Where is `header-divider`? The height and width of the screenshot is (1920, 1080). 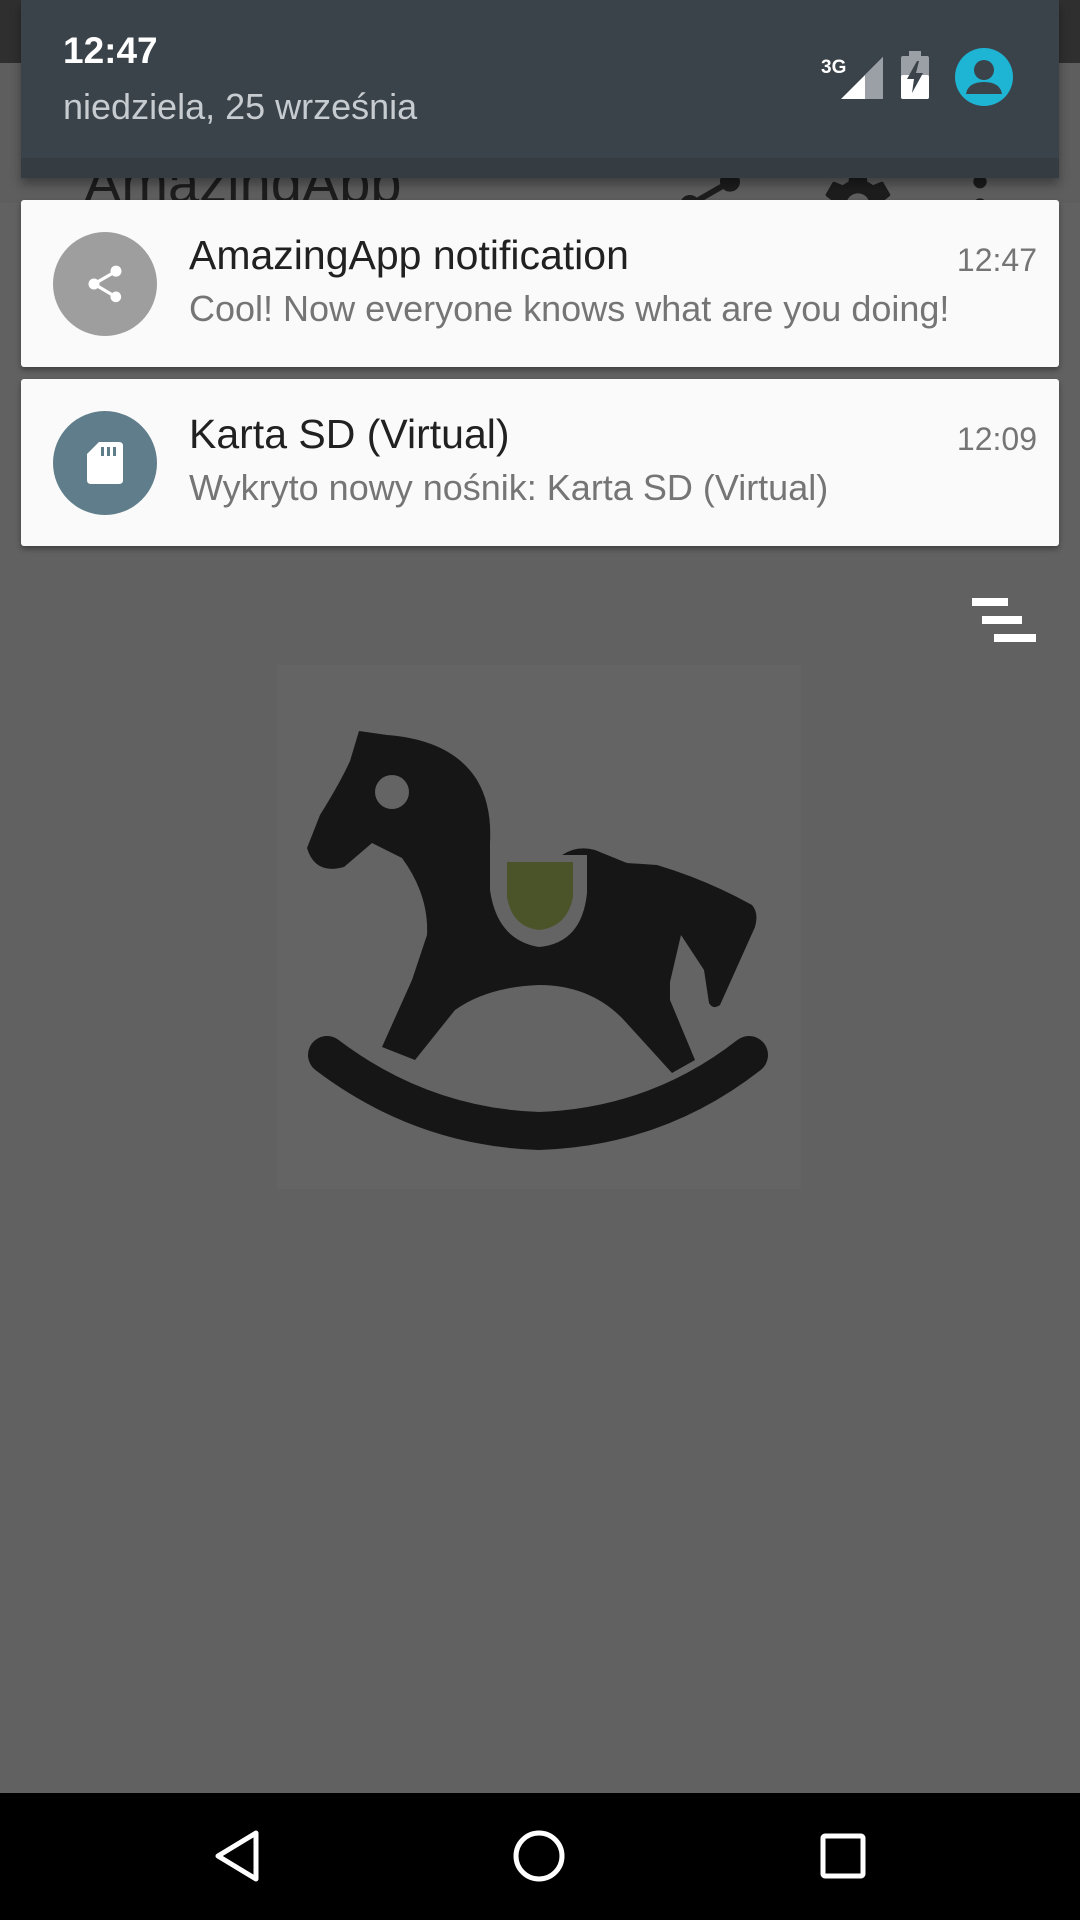 header-divider is located at coordinates (540, 168).